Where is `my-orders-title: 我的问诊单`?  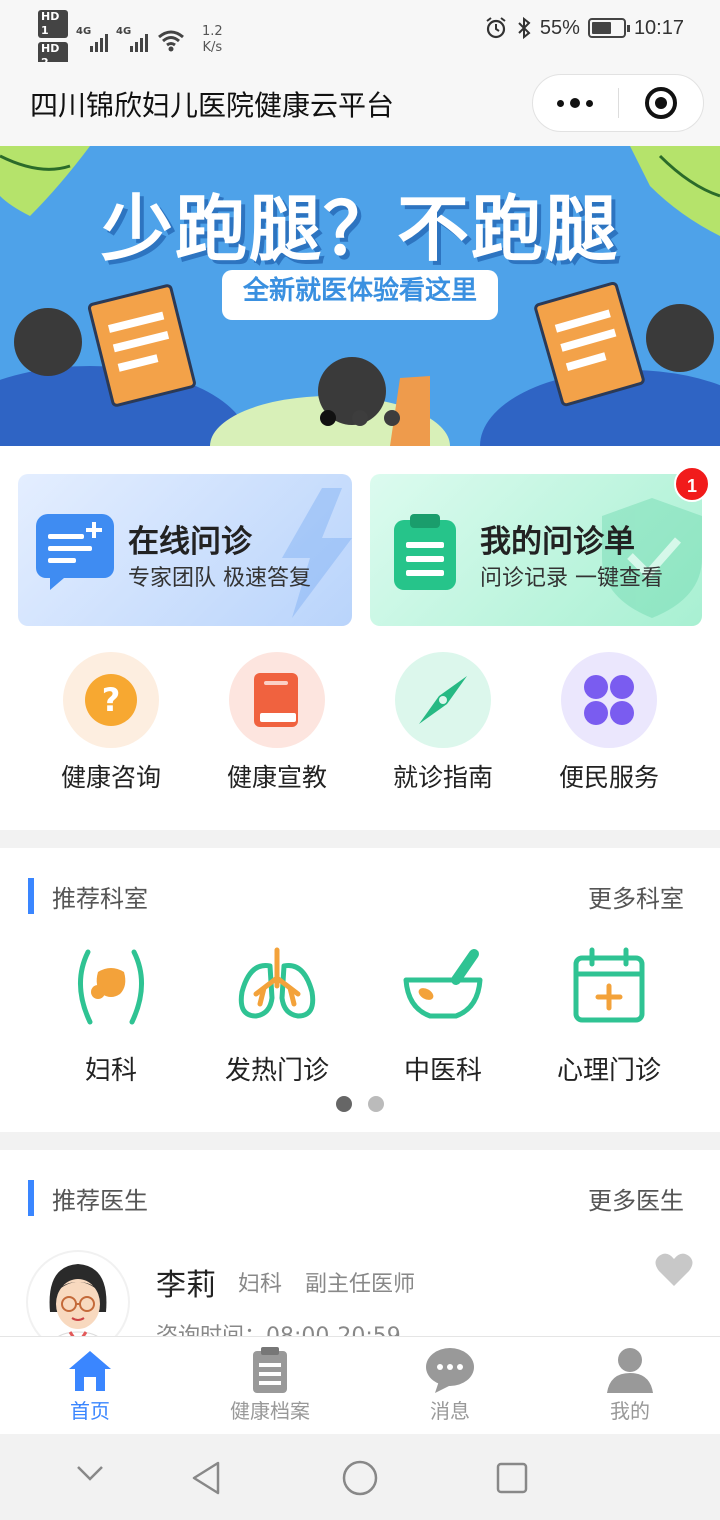 my-orders-title: 我的问诊单 is located at coordinates (557, 542).